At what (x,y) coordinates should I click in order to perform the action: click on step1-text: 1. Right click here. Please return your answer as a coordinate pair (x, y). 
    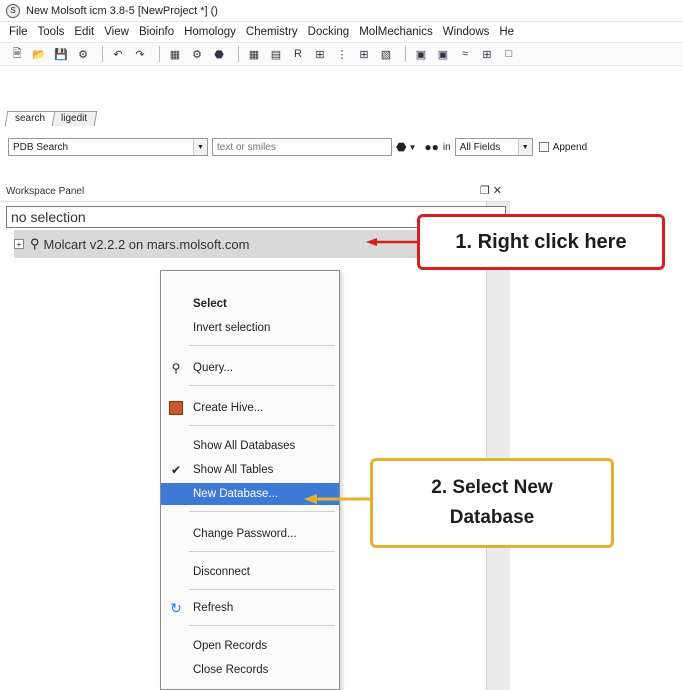
    Looking at the image, I should click on (541, 241).